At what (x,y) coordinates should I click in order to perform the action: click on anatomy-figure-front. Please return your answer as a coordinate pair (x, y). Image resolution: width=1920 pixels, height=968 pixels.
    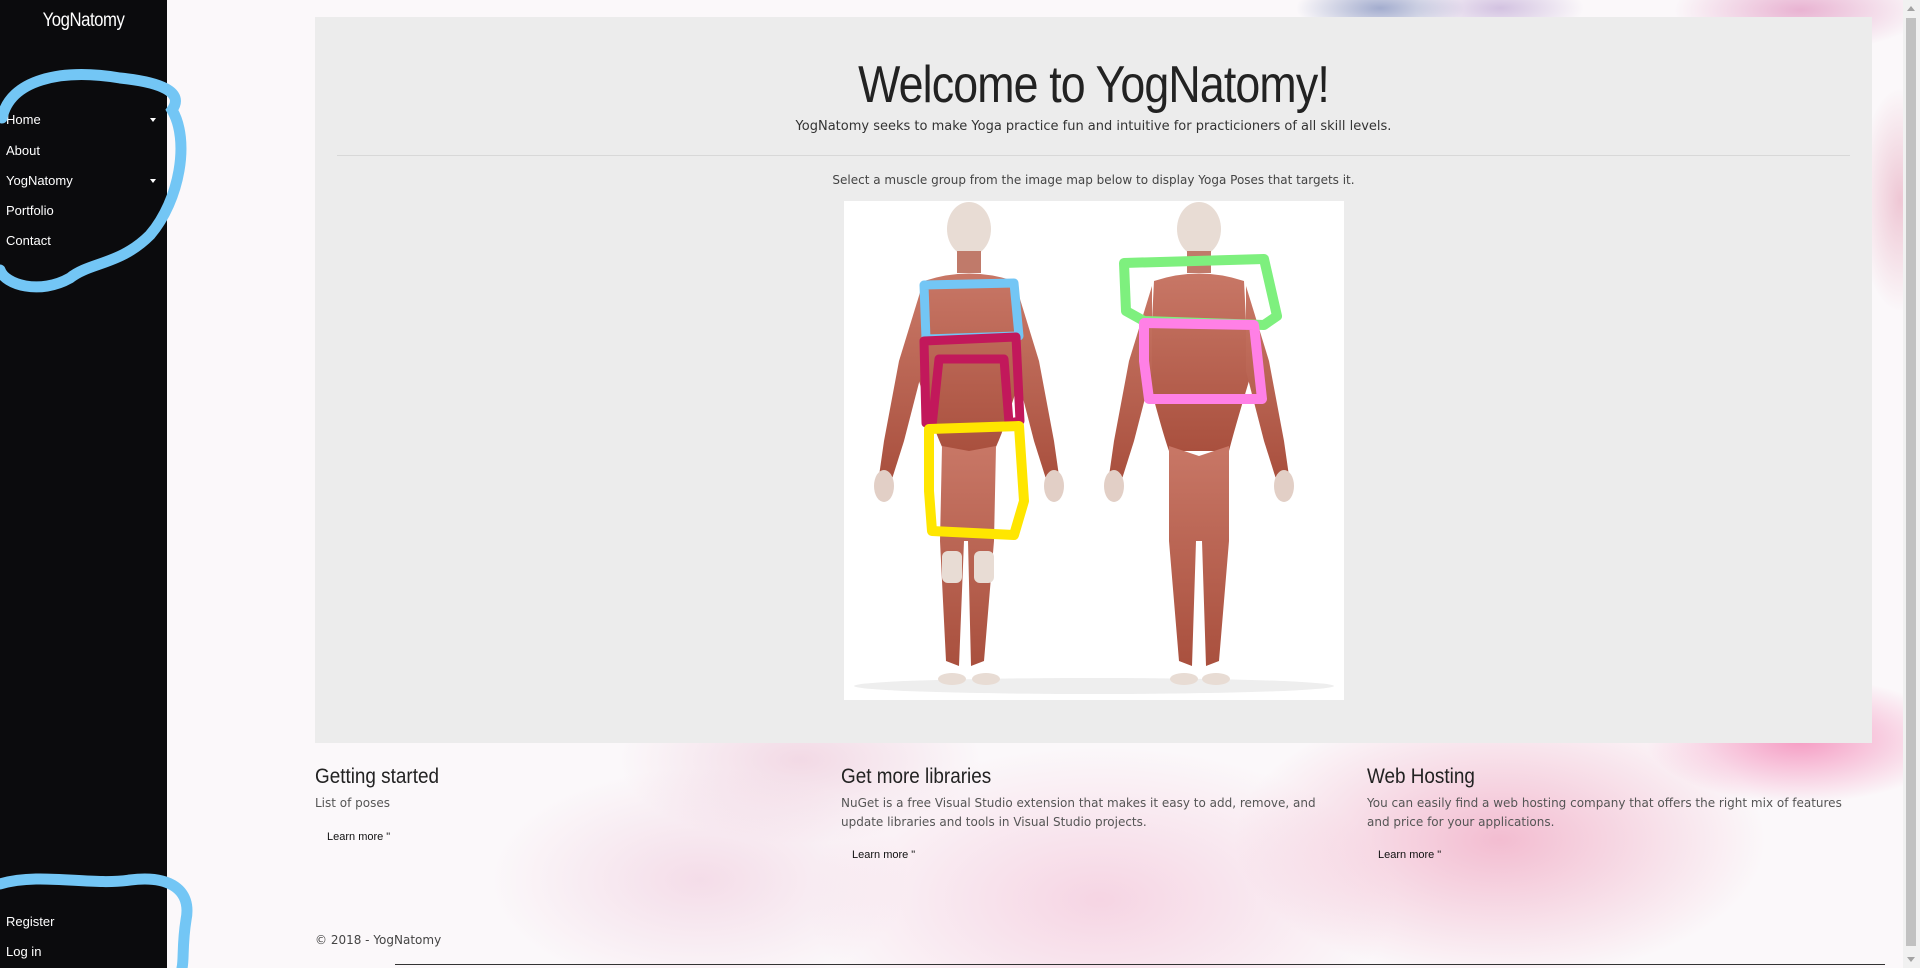
    Looking at the image, I should click on (969, 443).